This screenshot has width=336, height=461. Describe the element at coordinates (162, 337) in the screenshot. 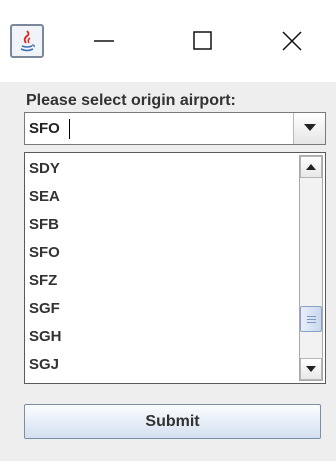

I see `list-item-sgh: SGH` at that location.